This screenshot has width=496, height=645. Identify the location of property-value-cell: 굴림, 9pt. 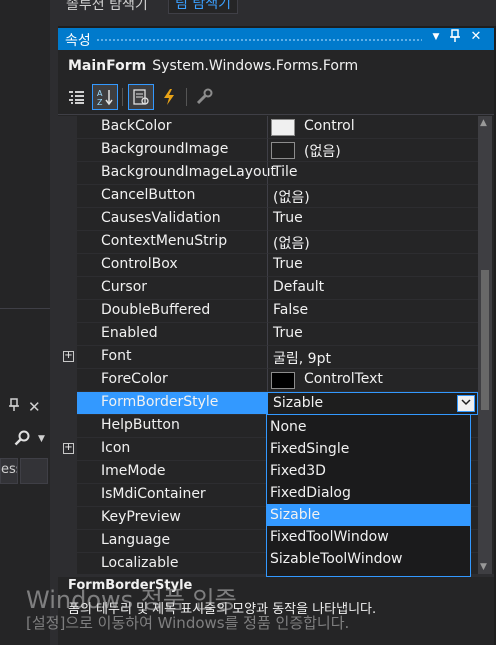
(372, 357).